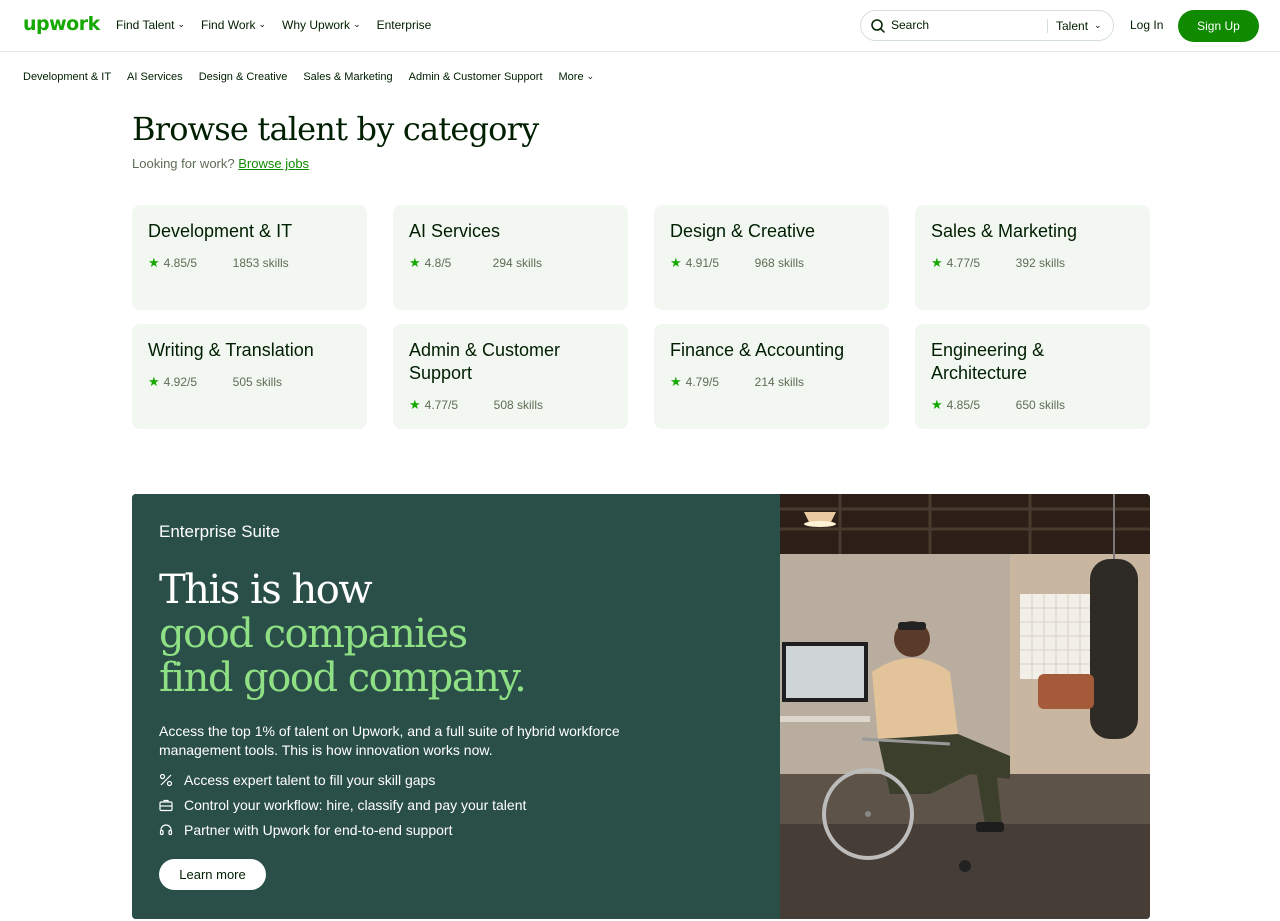 Image resolution: width=1280 pixels, height=921 pixels. What do you see at coordinates (476, 77) in the screenshot?
I see `subnav-admin-support: Admin & Customer Support` at bounding box center [476, 77].